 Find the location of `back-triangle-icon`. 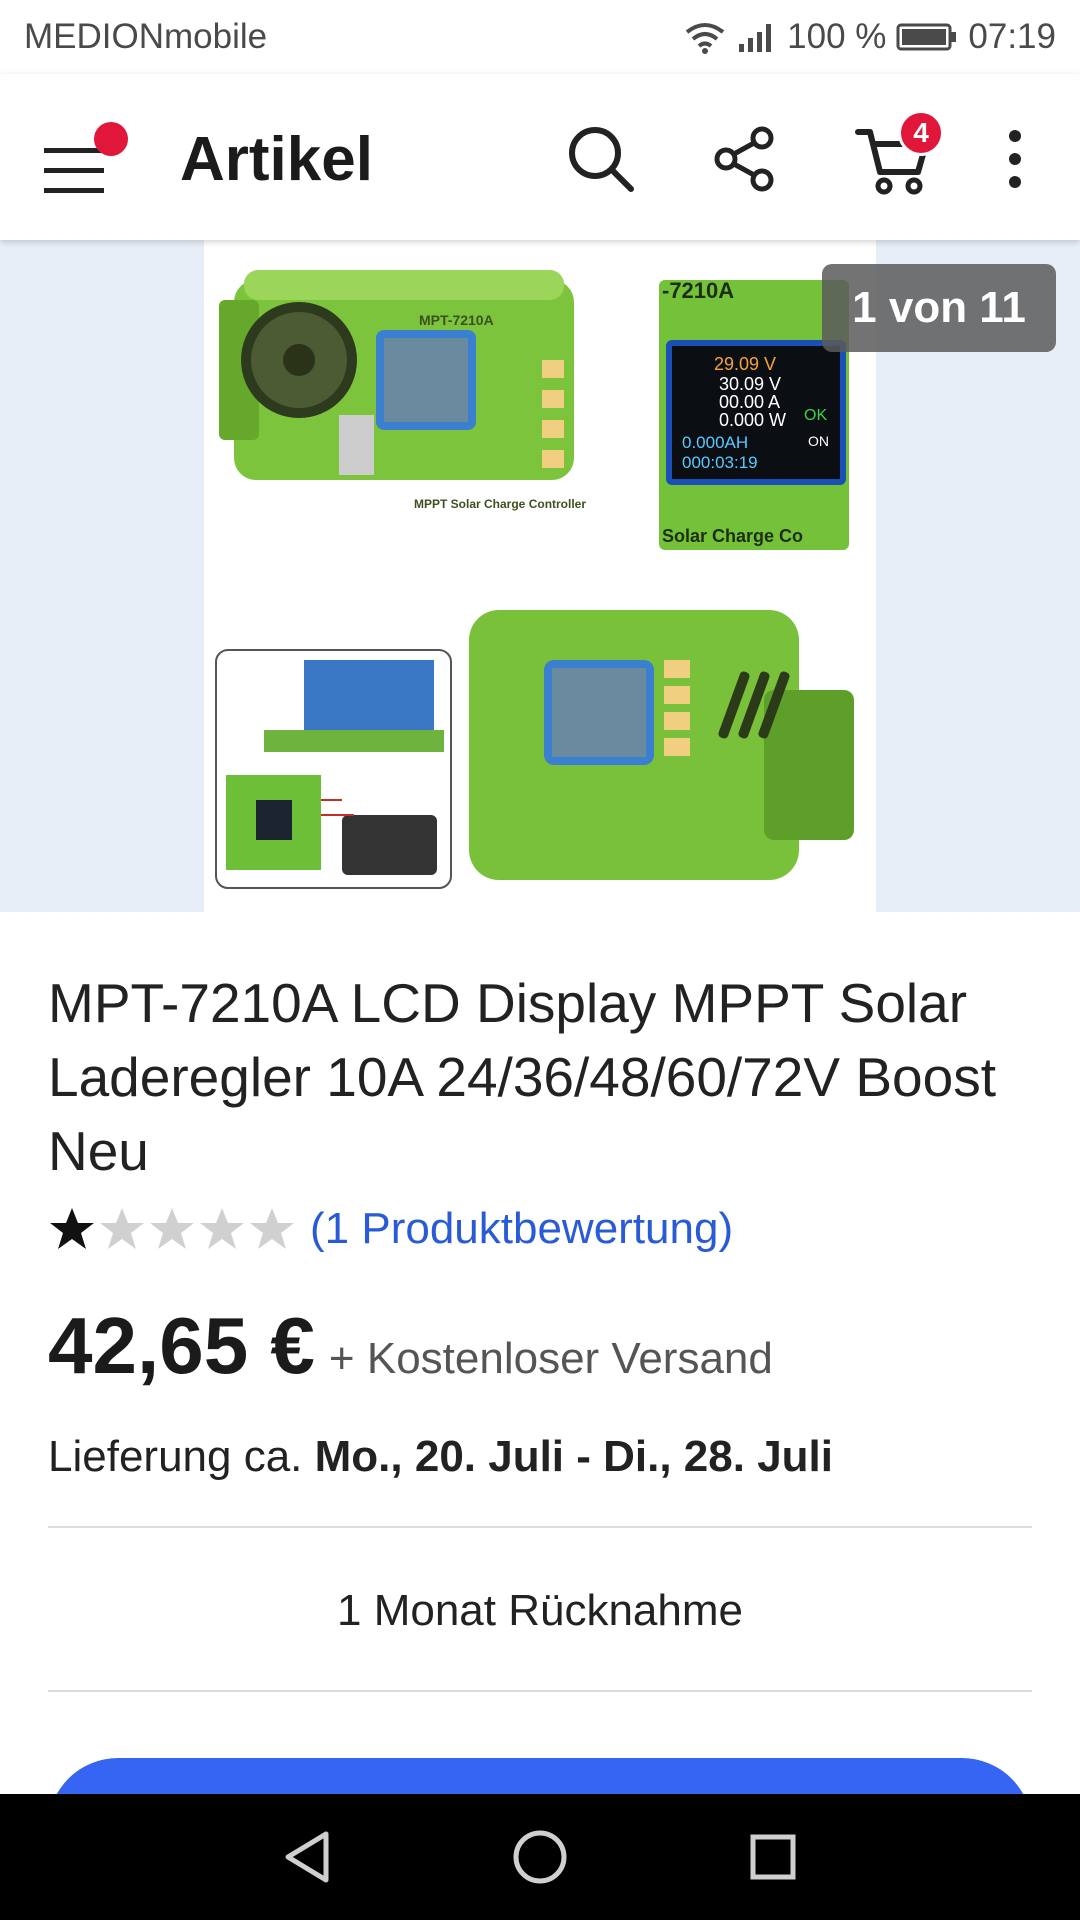

back-triangle-icon is located at coordinates (307, 1857).